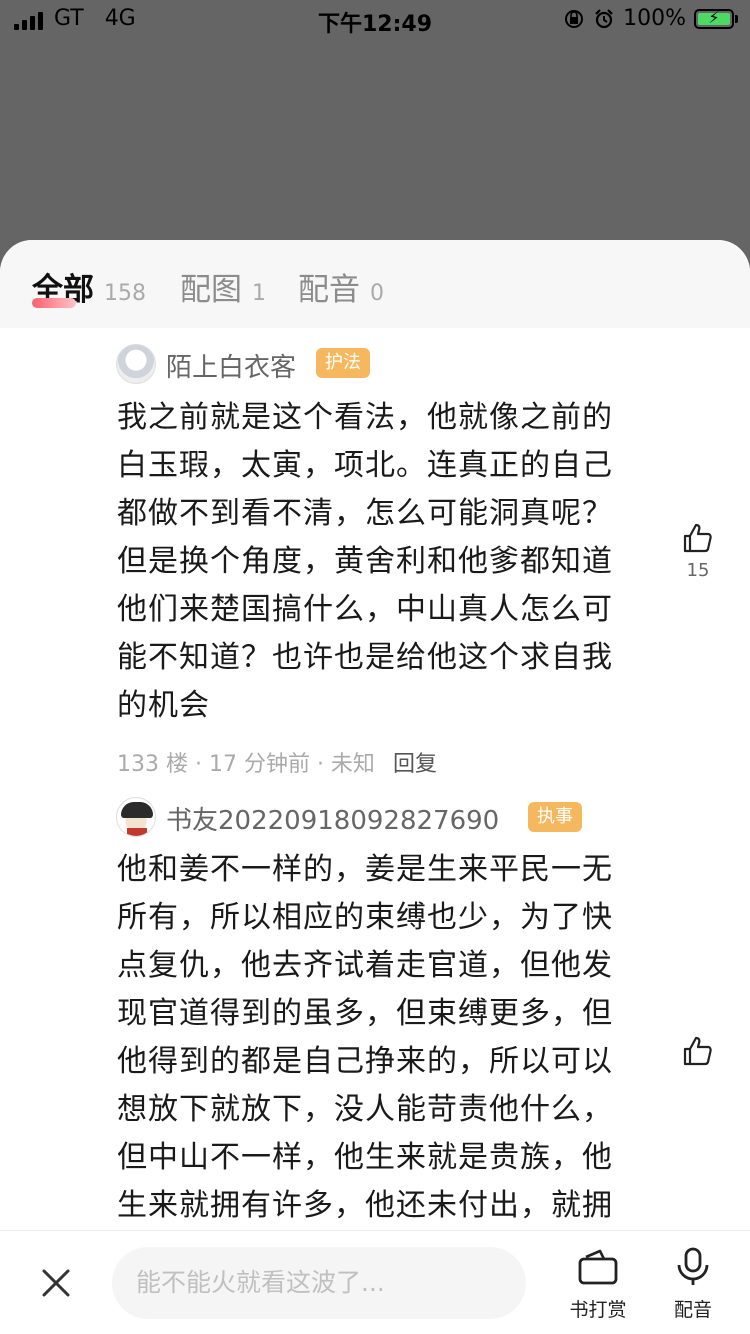  I want to click on active-tab-indicator, so click(54, 303).